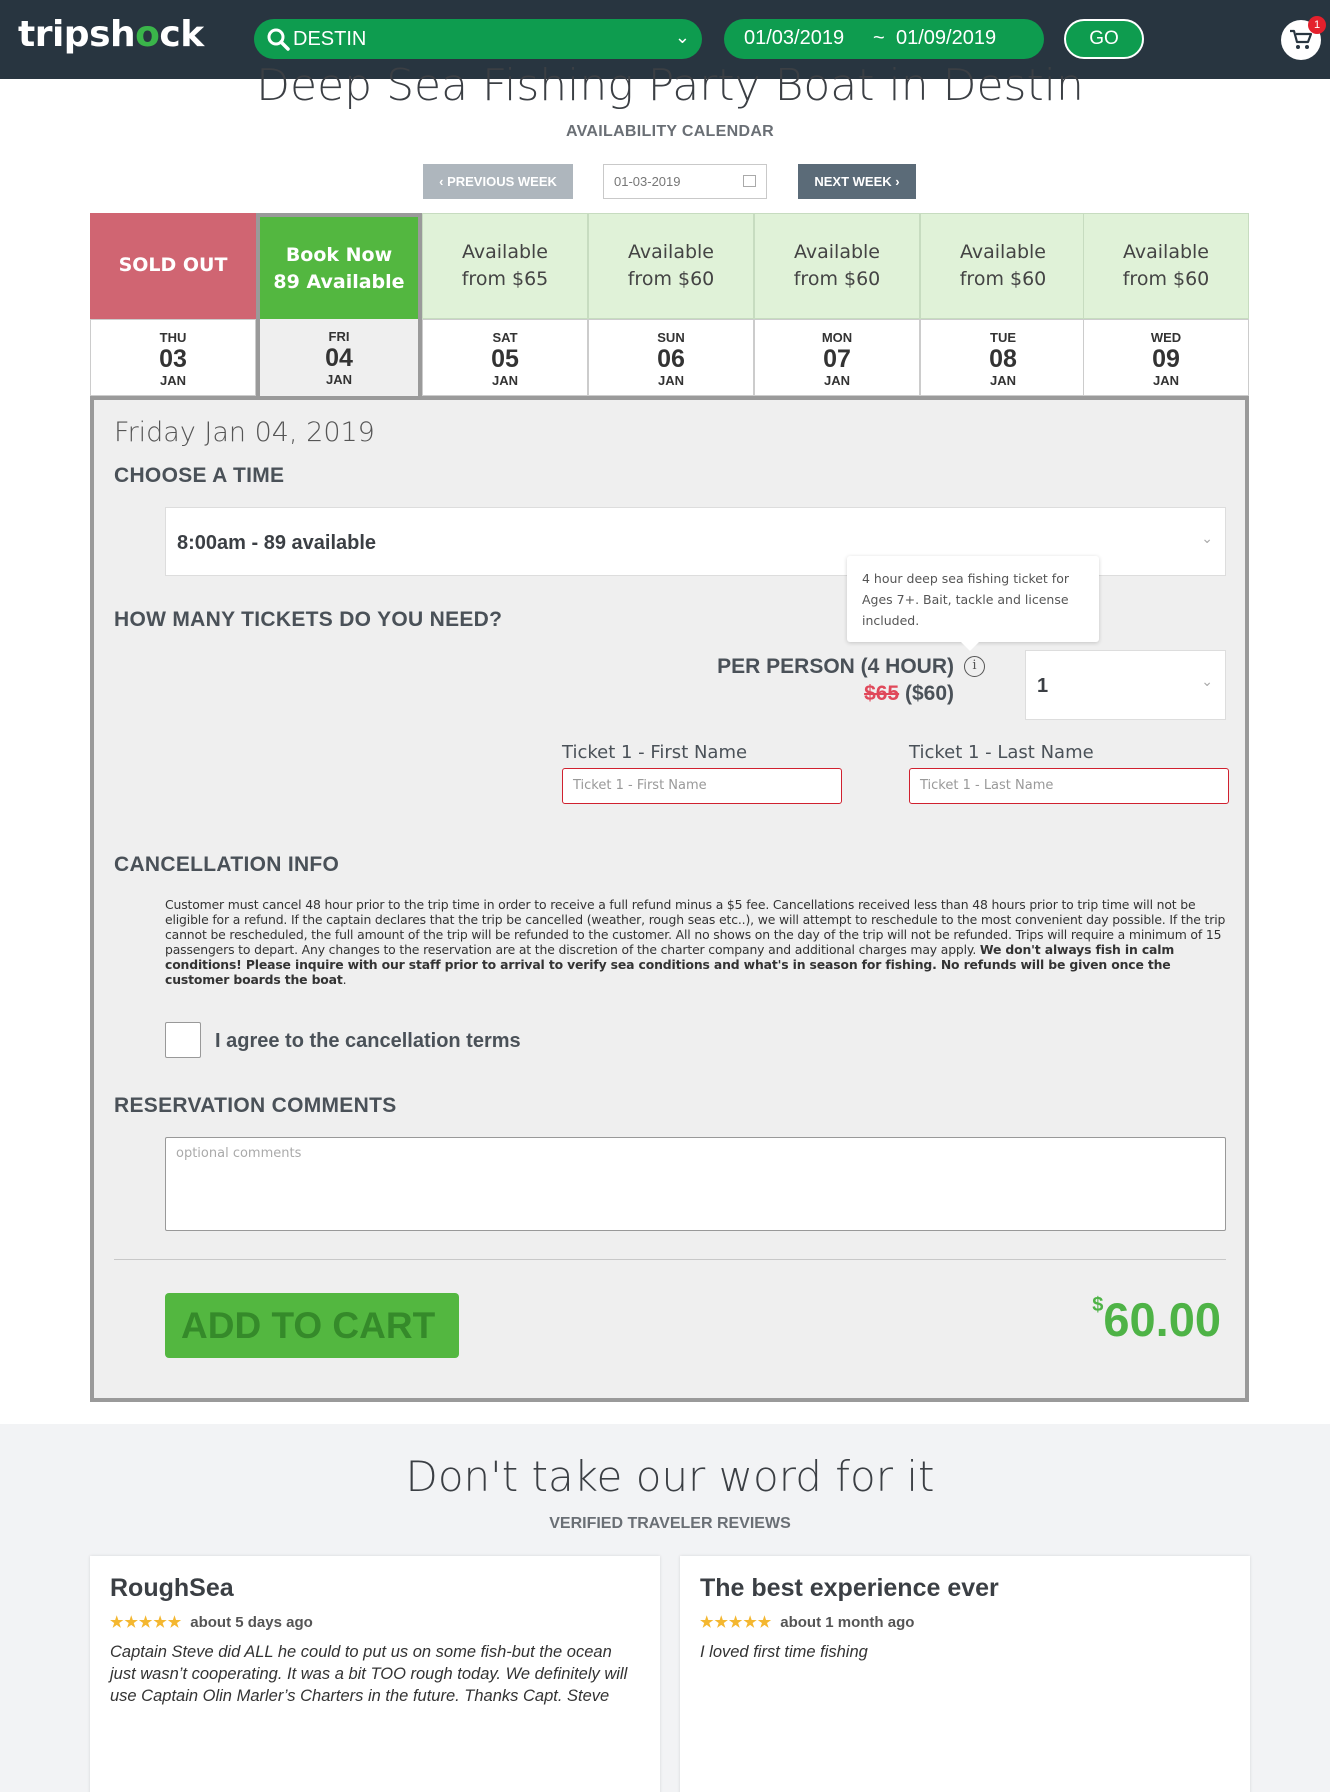 This screenshot has width=1330, height=1792. I want to click on reviews-title: Don't take our word for it, so click(670, 1476).